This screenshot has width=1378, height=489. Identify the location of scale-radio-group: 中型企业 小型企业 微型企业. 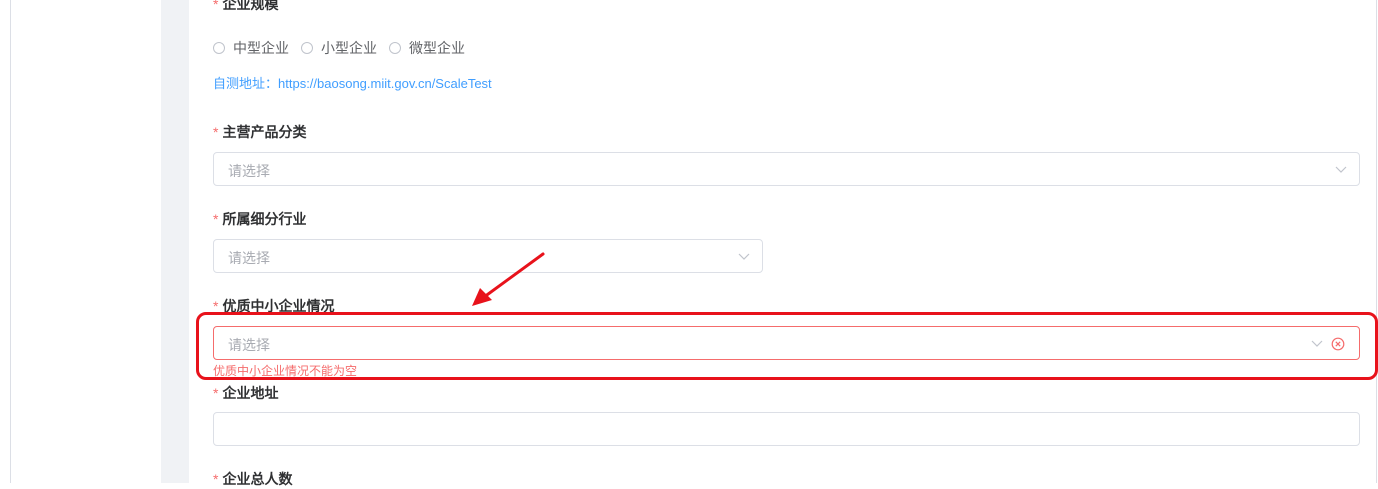
(345, 48).